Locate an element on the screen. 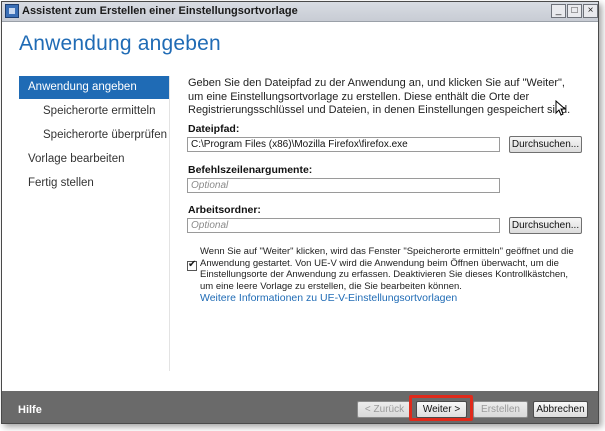 The height and width of the screenshot is (431, 605). checkmark-icon: ✔ is located at coordinates (192, 264).